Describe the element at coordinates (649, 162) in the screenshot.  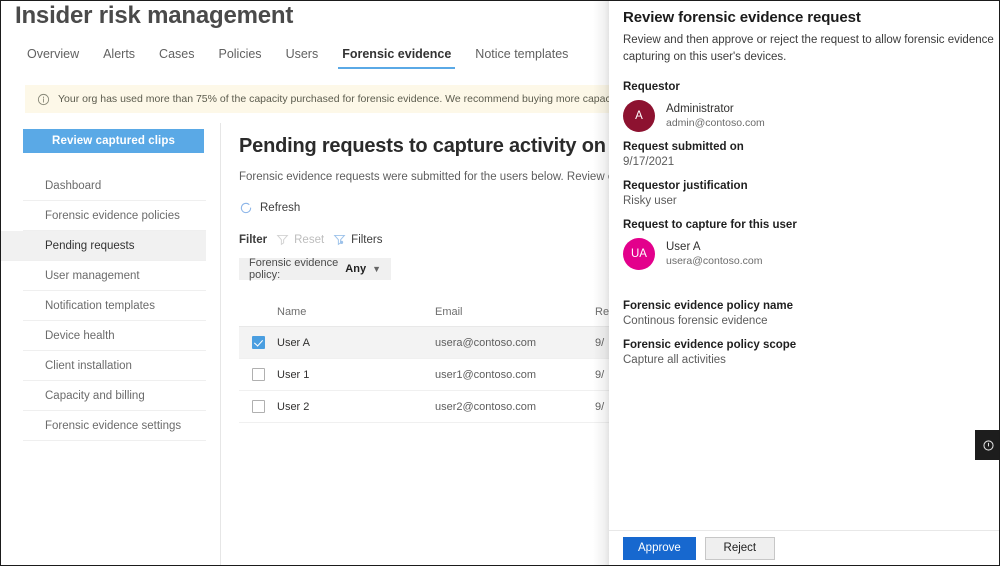
I see `submitted-on-value: 9/17/2021` at that location.